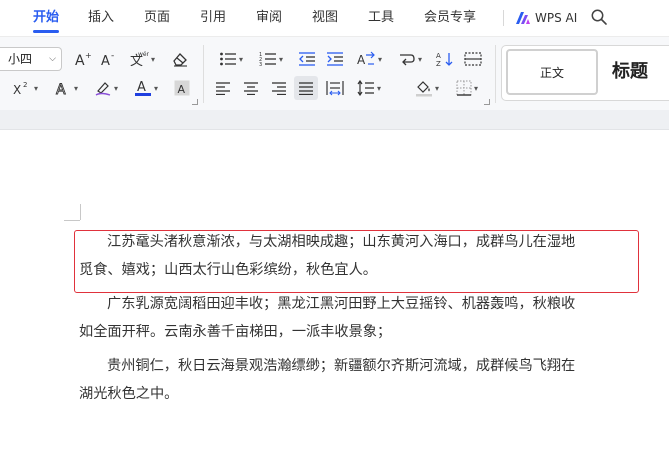 This screenshot has width=669, height=470. What do you see at coordinates (325, 18) in the screenshot?
I see `tab-view: 视图` at bounding box center [325, 18].